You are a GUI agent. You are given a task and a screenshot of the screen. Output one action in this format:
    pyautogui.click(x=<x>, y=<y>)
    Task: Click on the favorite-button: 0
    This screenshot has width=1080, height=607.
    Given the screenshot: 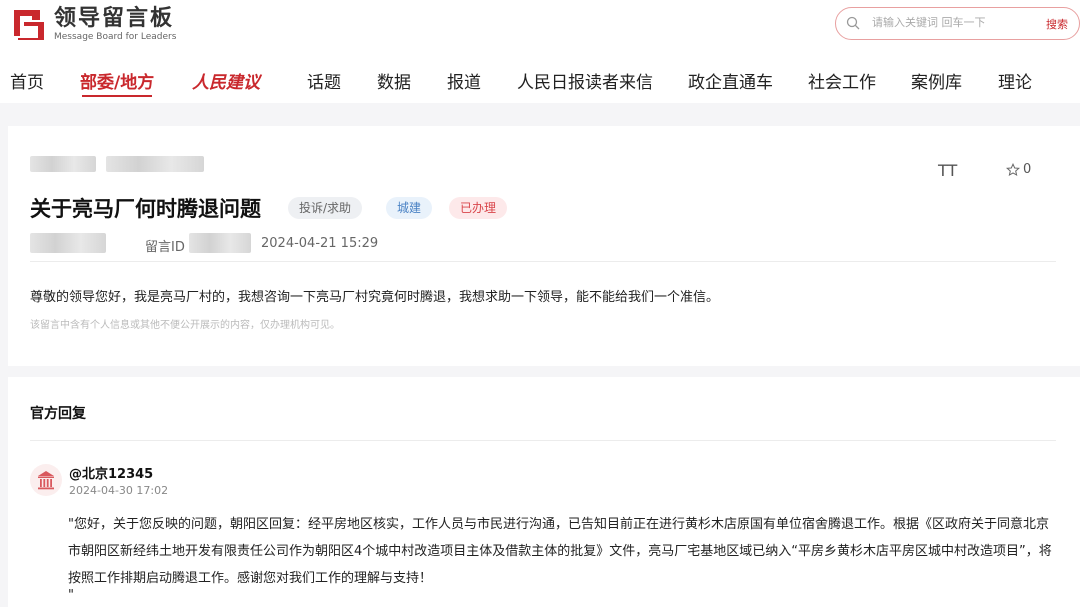 What is the action you would take?
    pyautogui.click(x=1018, y=169)
    